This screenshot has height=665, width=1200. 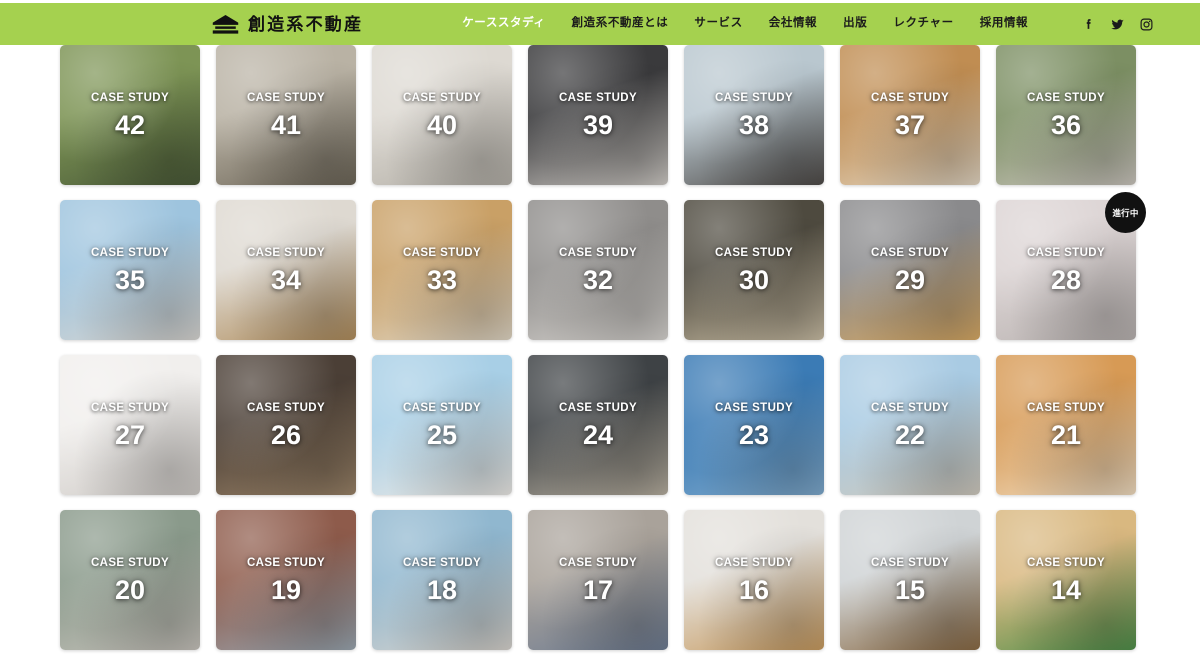 I want to click on case-study-card: CASE STUDY 41, so click(x=286, y=115).